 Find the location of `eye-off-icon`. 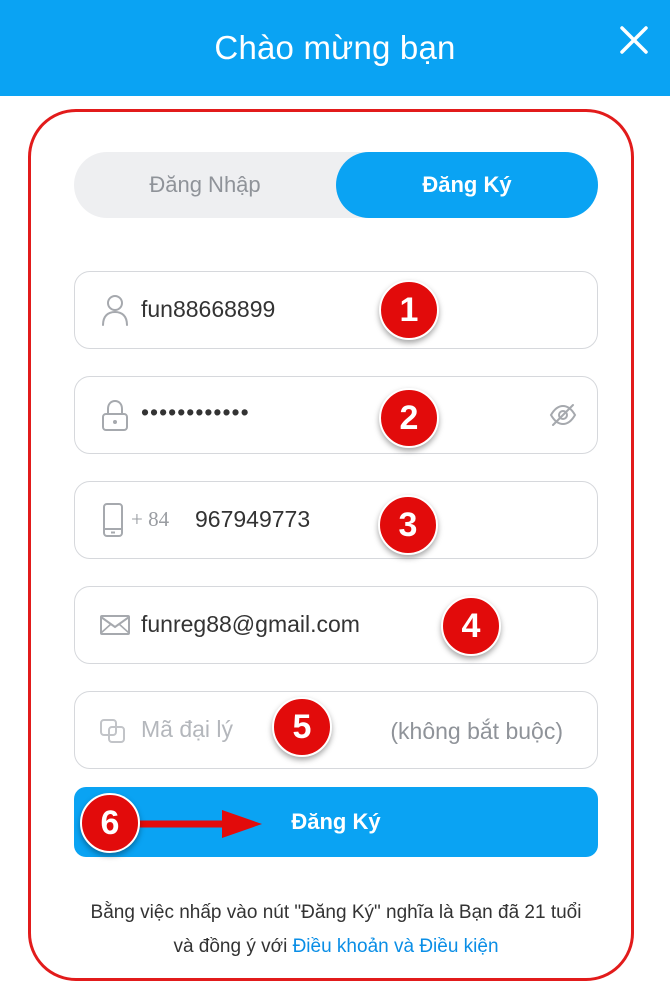

eye-off-icon is located at coordinates (563, 415).